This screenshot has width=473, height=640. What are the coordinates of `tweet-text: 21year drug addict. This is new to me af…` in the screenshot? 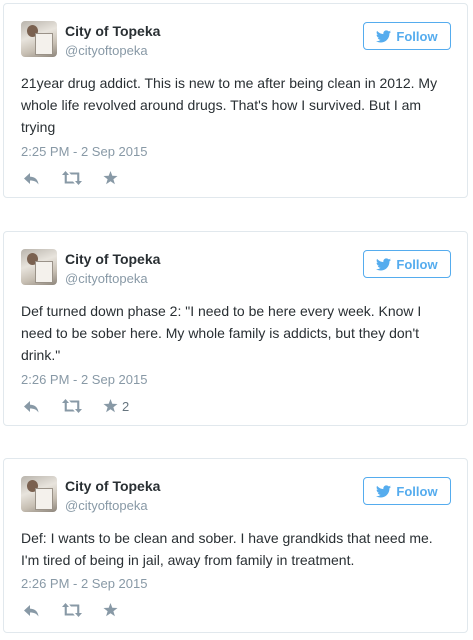 It's located at (229, 105).